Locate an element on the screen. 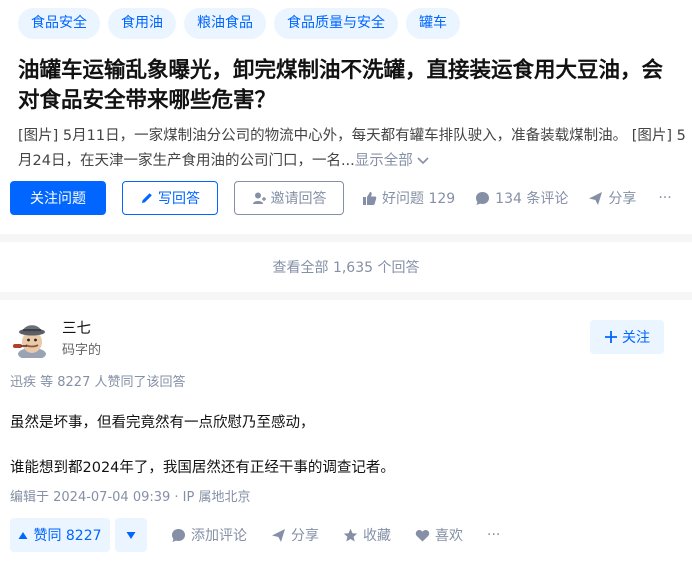  like-label: 喜欢 is located at coordinates (449, 536).